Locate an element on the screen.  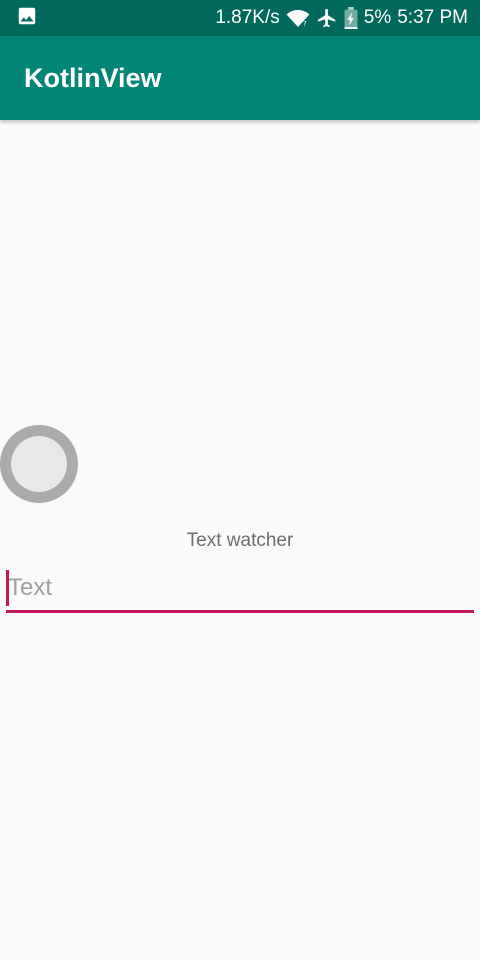
status-bar: 1.87K/s ? 5% 5:37 PM is located at coordinates (240, 18).